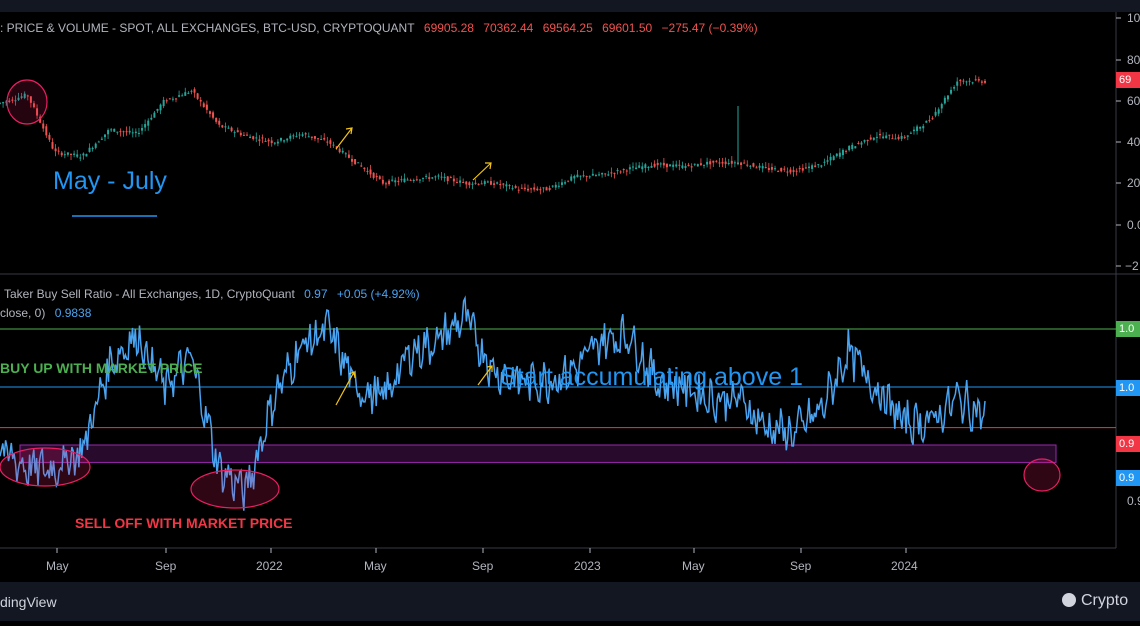 The height and width of the screenshot is (626, 1140). What do you see at coordinates (48, 313) in the screenshot?
I see `ratio-legend-line2: close, 0) 0.9838` at bounding box center [48, 313].